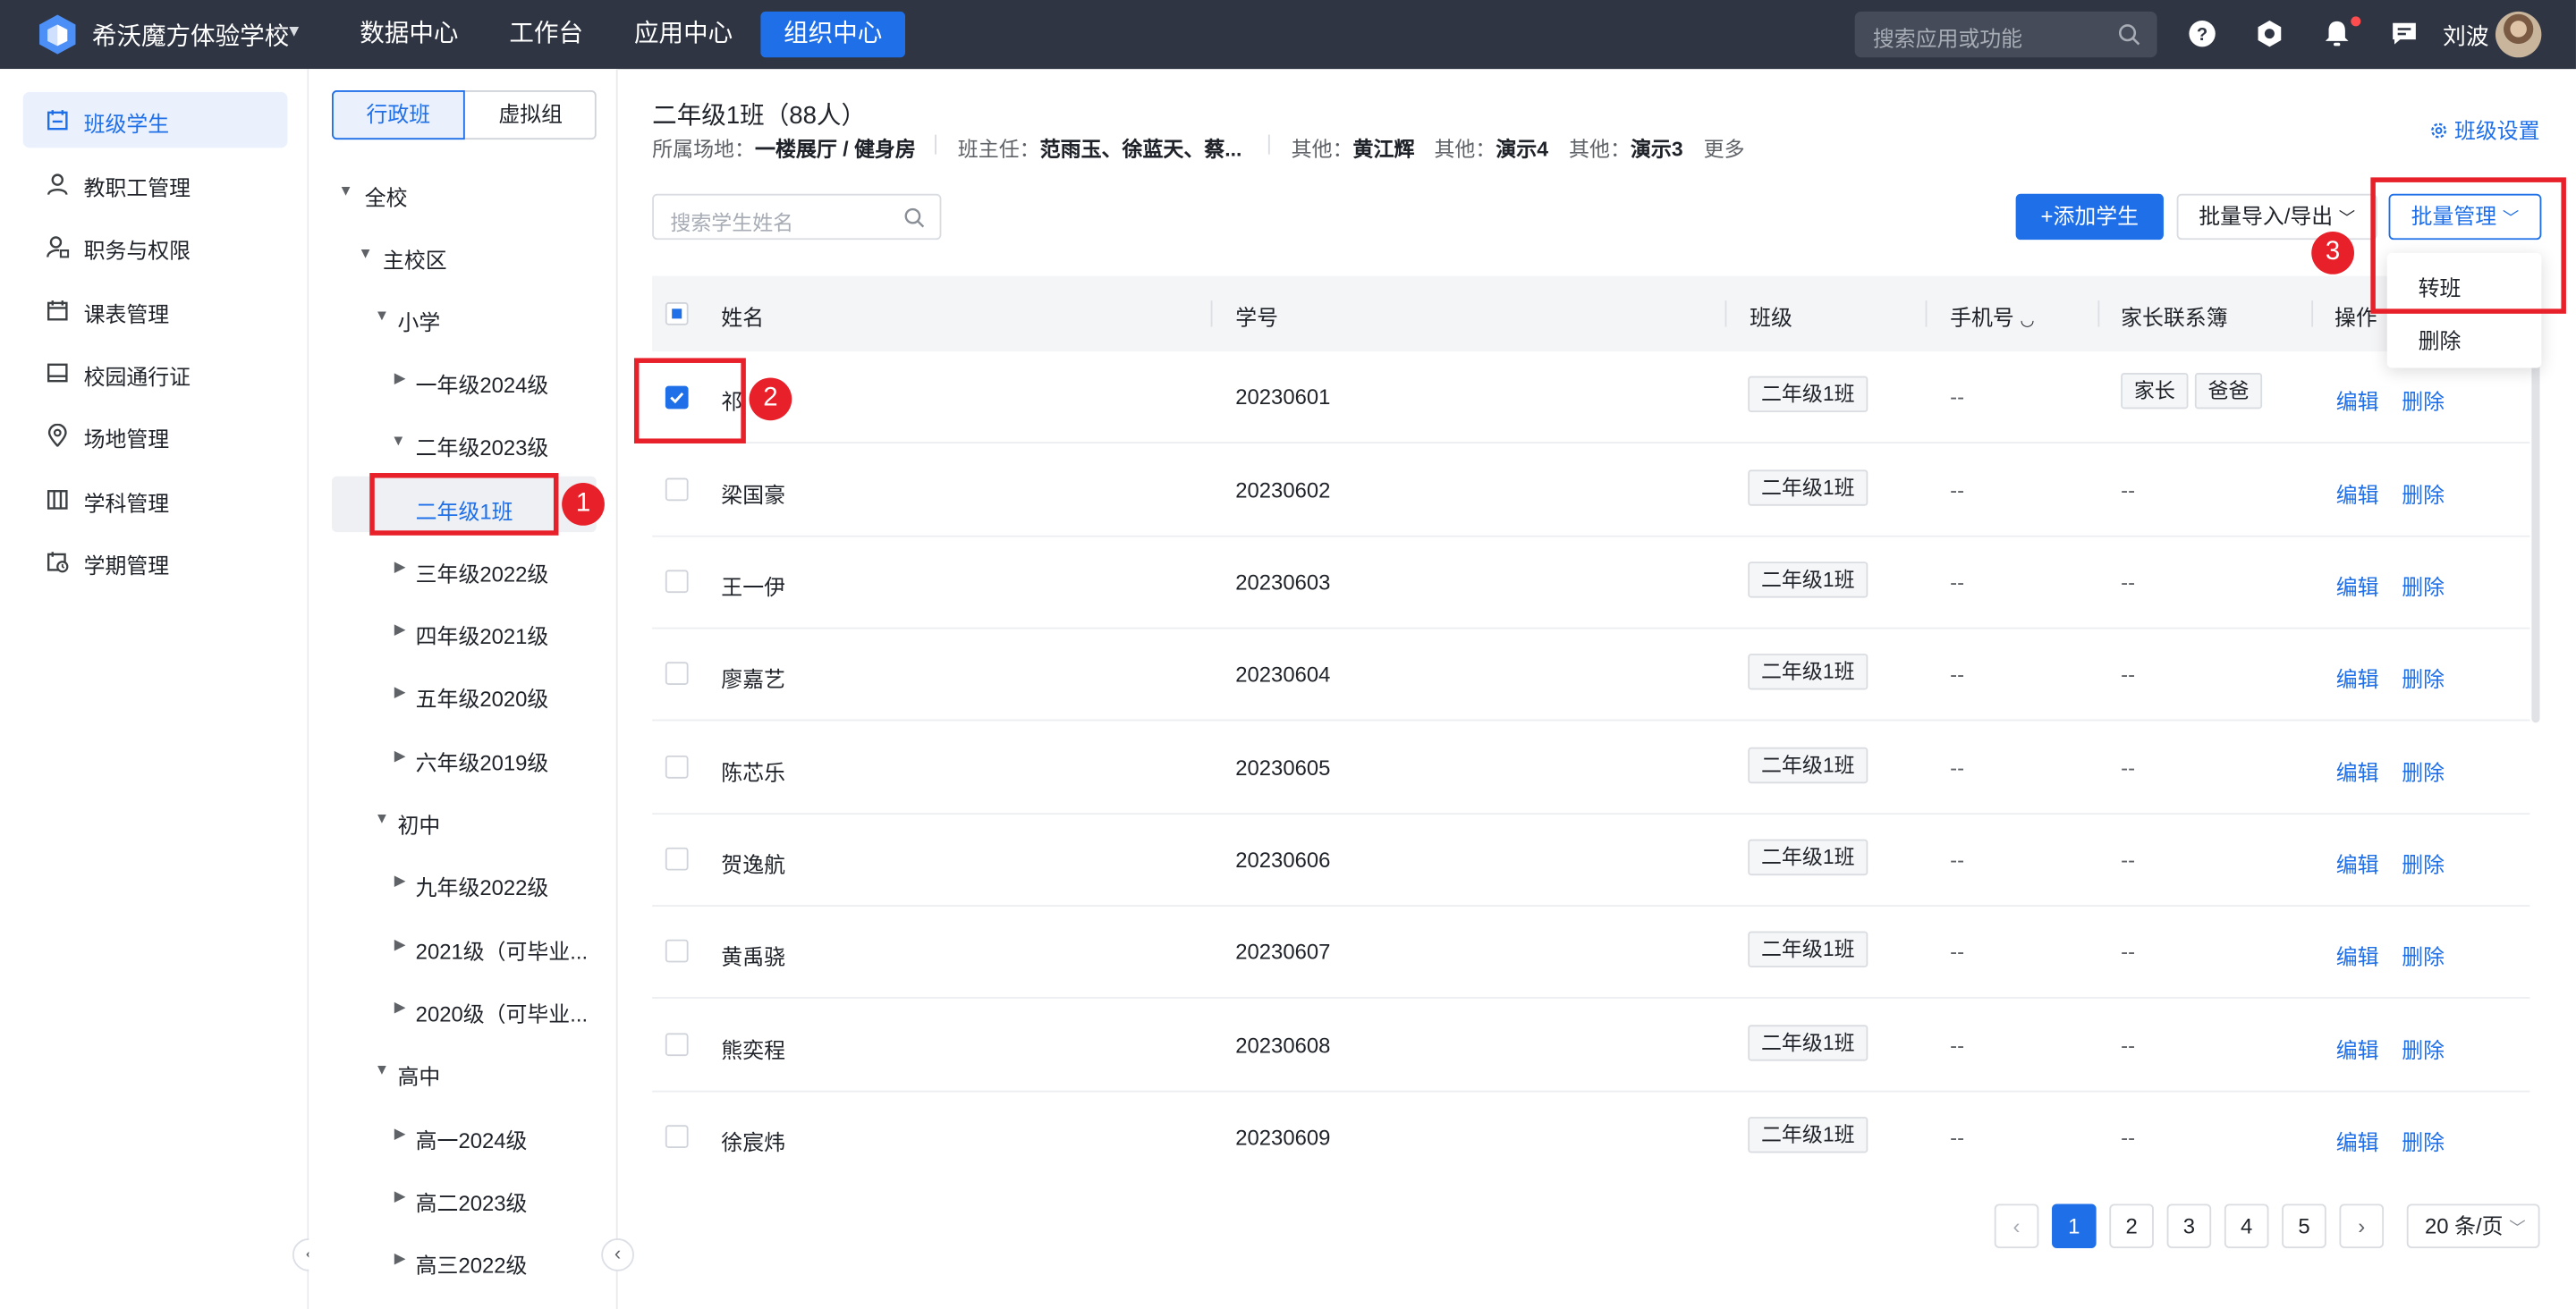  I want to click on page-button-5: 5, so click(2304, 1226).